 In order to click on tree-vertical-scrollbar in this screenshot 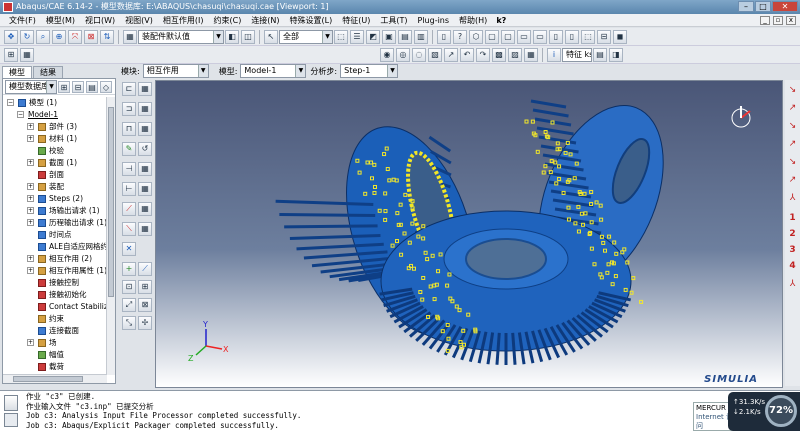, I will do `click(110, 236)`.